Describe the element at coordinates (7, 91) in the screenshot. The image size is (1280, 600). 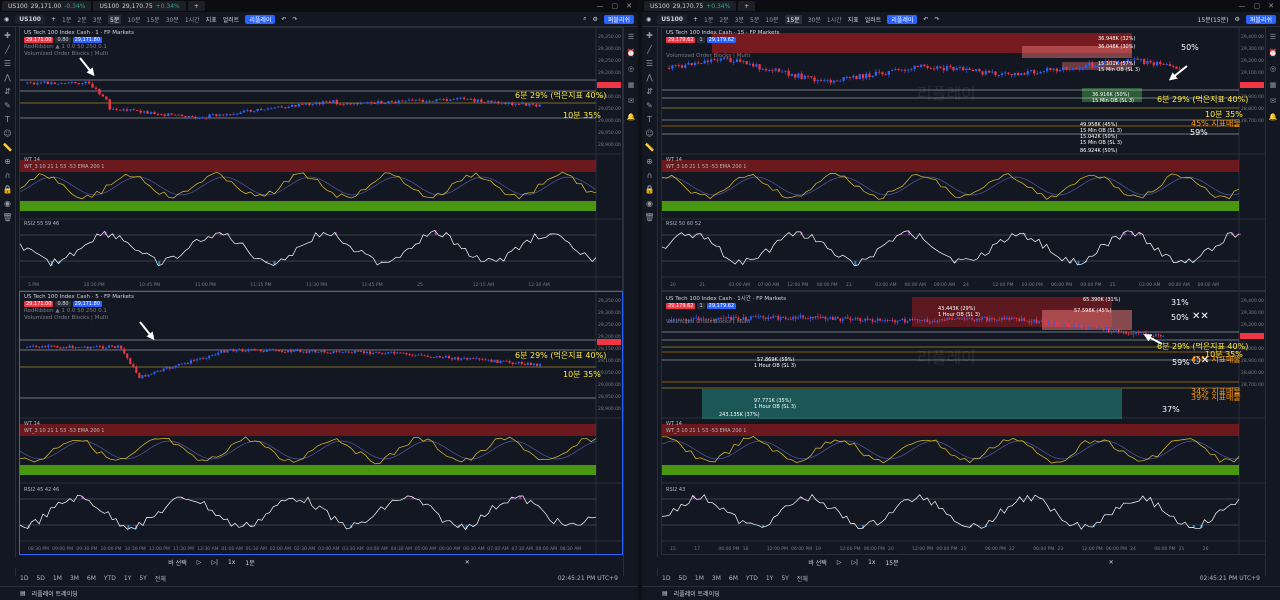
I see `prediction-icon: ⇵` at that location.